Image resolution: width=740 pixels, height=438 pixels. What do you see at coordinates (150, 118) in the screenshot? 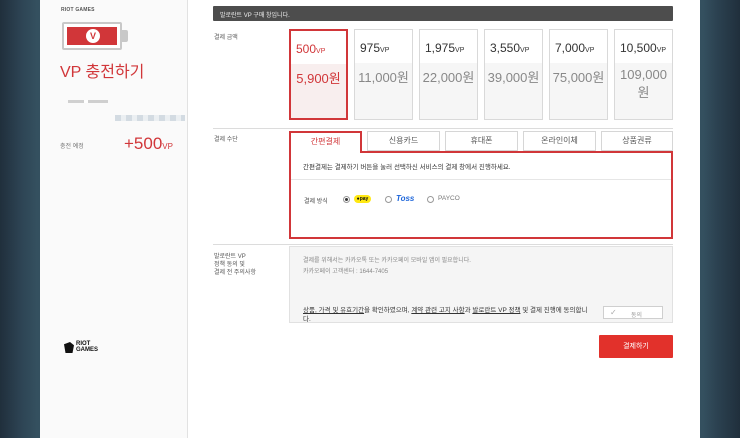
I see `masked-account-id` at bounding box center [150, 118].